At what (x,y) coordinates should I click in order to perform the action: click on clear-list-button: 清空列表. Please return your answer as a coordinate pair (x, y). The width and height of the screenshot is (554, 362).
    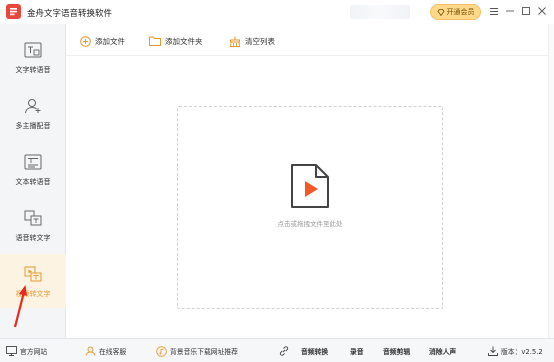
    Looking at the image, I should click on (252, 41).